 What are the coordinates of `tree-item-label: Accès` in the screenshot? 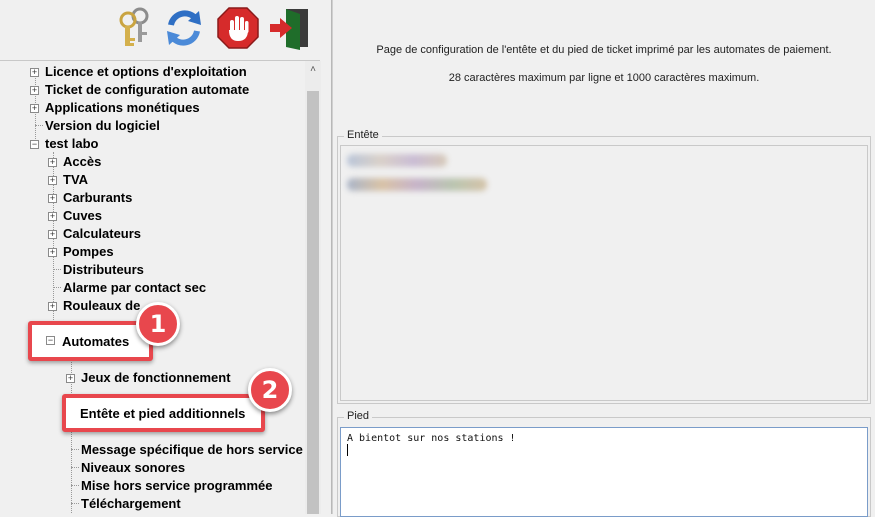 It's located at (82, 161).